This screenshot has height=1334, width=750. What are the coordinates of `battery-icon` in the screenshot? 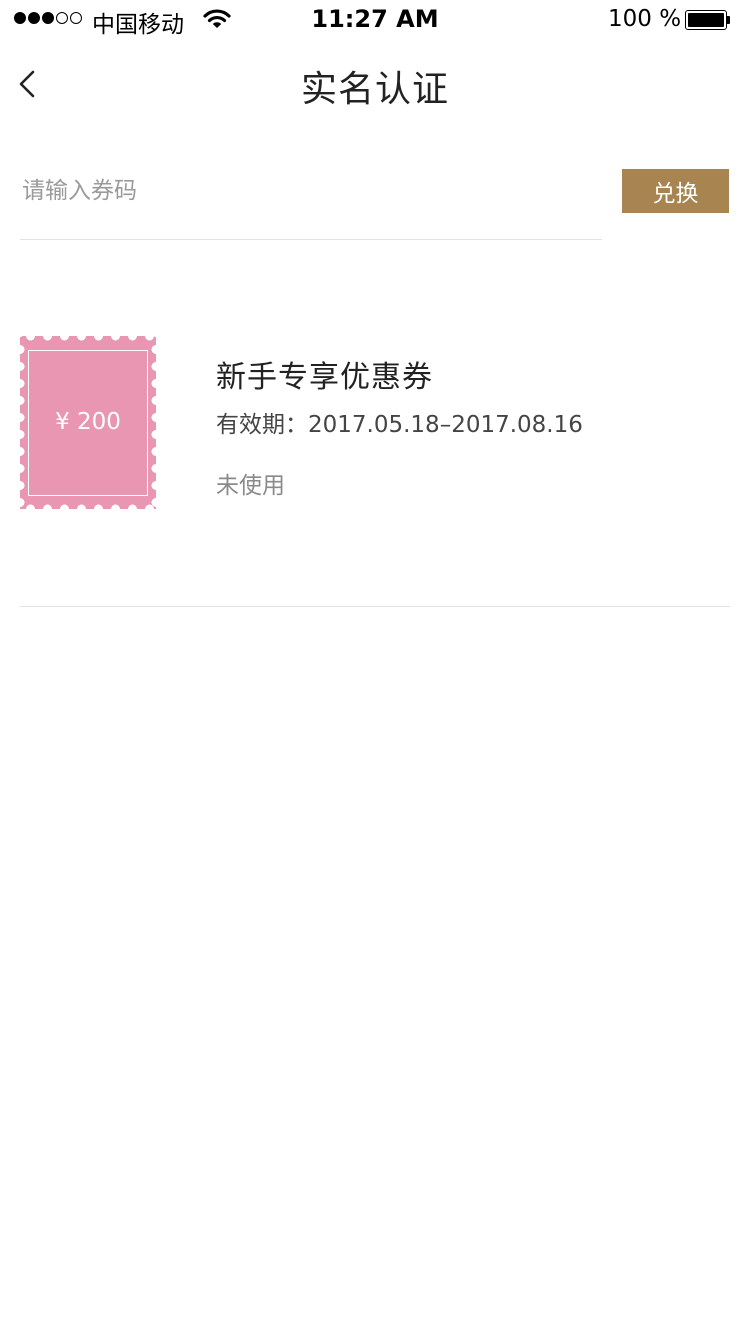 It's located at (707, 20).